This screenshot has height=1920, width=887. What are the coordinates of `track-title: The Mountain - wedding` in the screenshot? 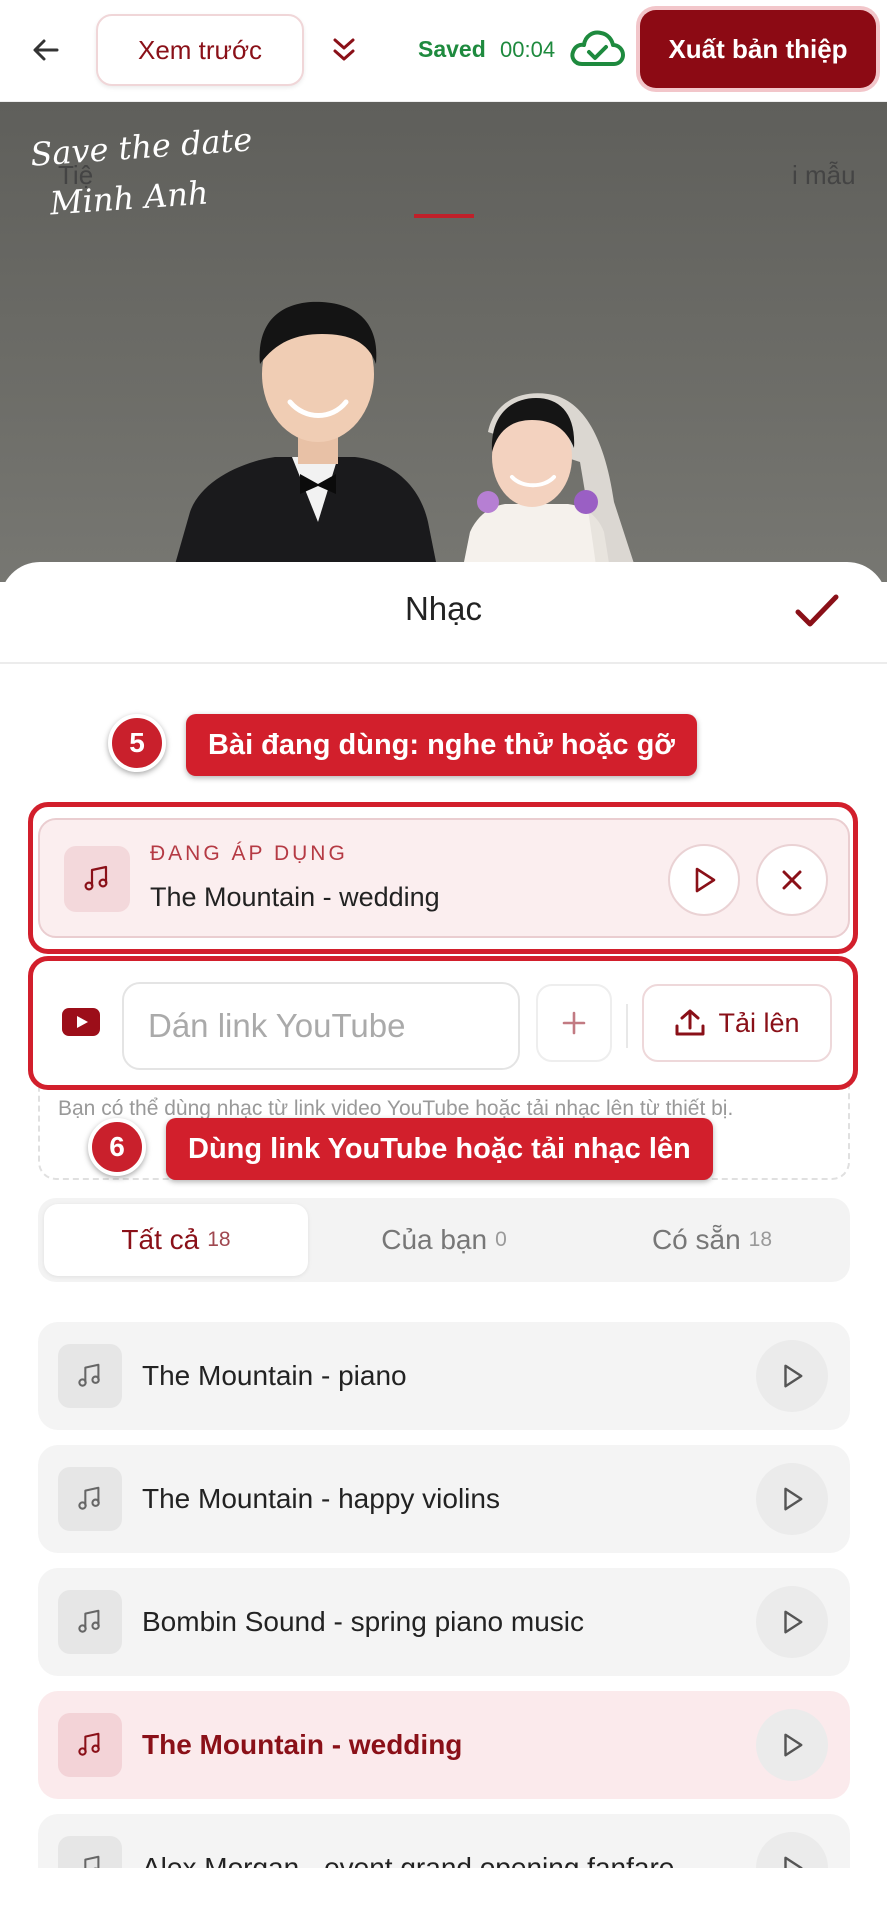 It's located at (302, 1744).